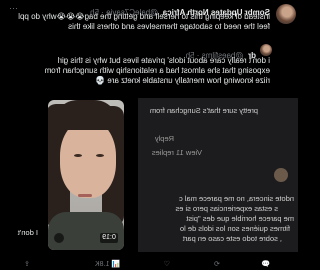 This screenshot has width=320, height=270. What do you see at coordinates (102, 264) in the screenshot?
I see `views-count: 1.8K` at bounding box center [102, 264].